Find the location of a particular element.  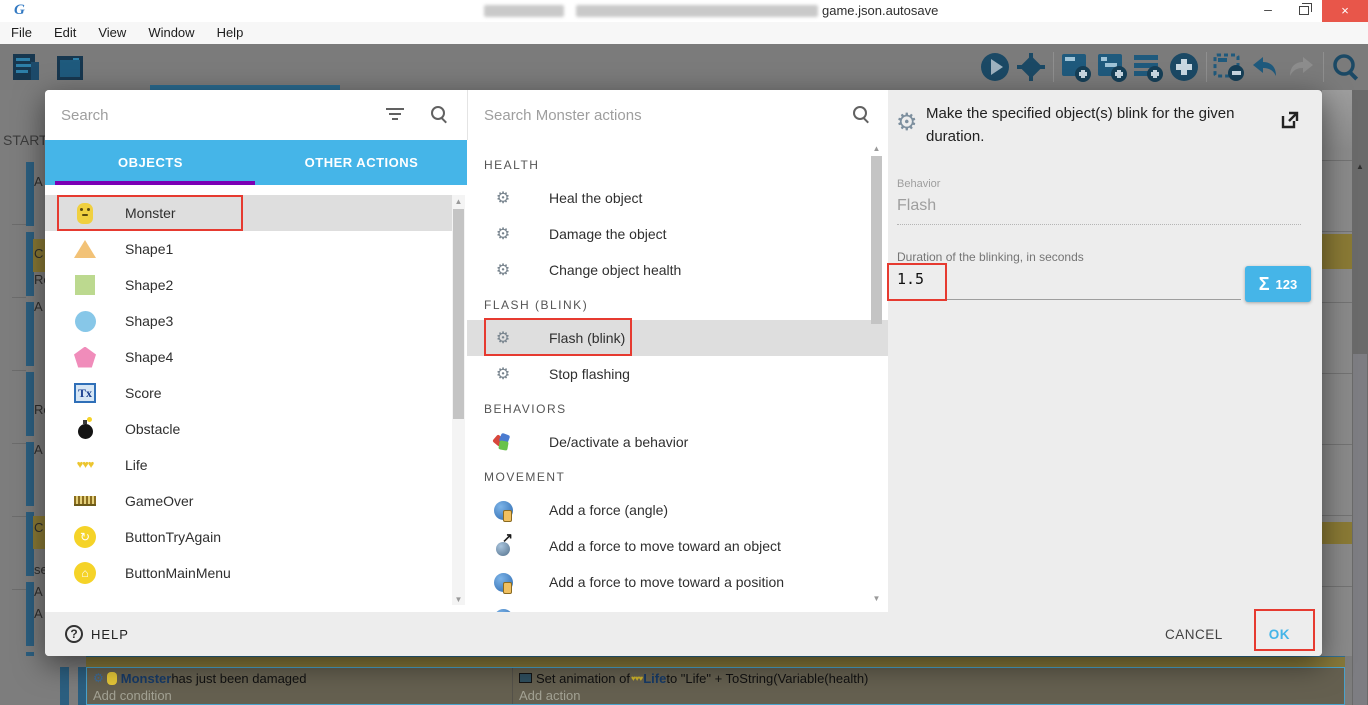

events-sheet-left-edge: START A C Re A Re A C se A A H is located at coordinates (22, 397).